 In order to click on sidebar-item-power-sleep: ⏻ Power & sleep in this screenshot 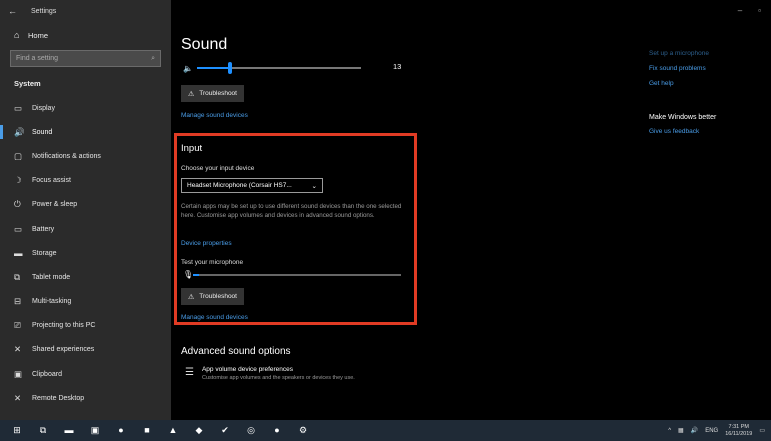, I will do `click(85, 205)`.